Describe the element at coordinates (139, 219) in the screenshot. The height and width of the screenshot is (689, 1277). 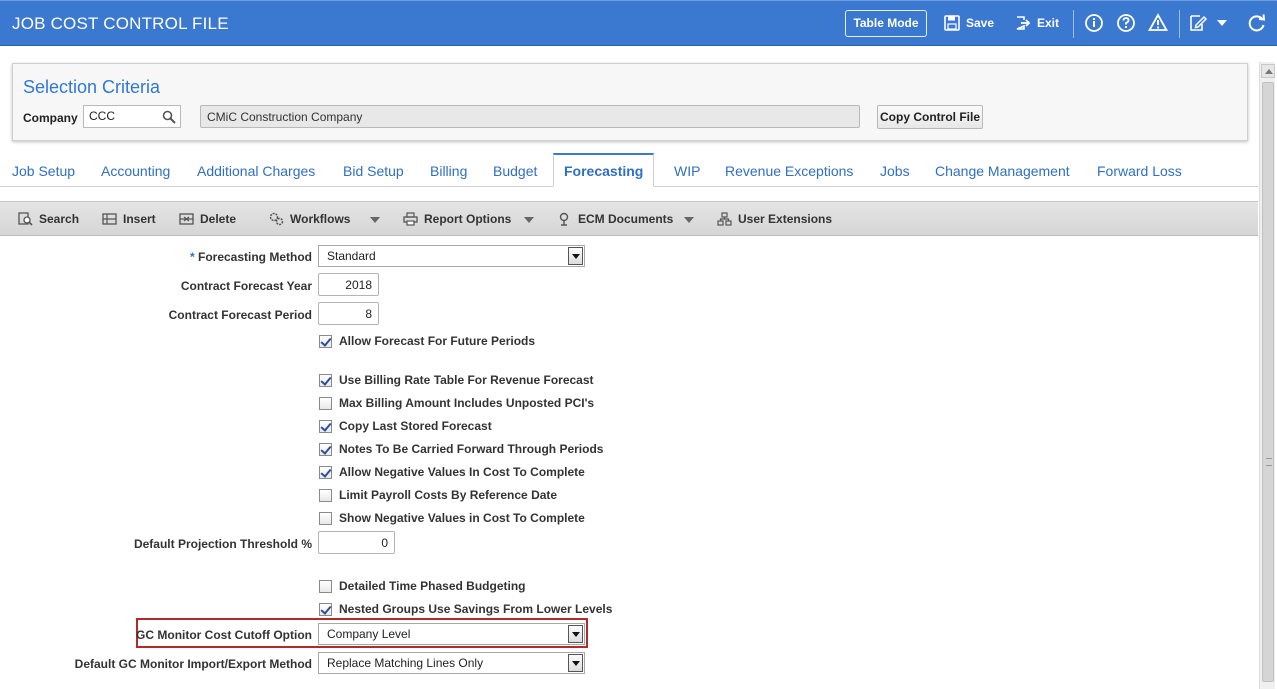
I see `insert-label: Insert` at that location.